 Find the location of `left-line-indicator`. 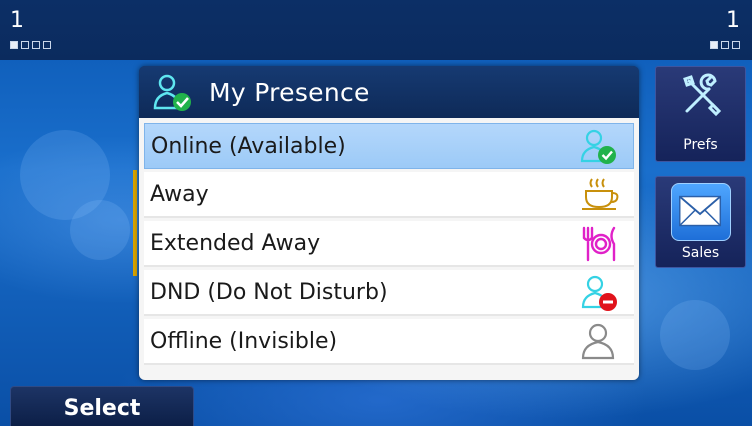

left-line-indicator is located at coordinates (30, 46).